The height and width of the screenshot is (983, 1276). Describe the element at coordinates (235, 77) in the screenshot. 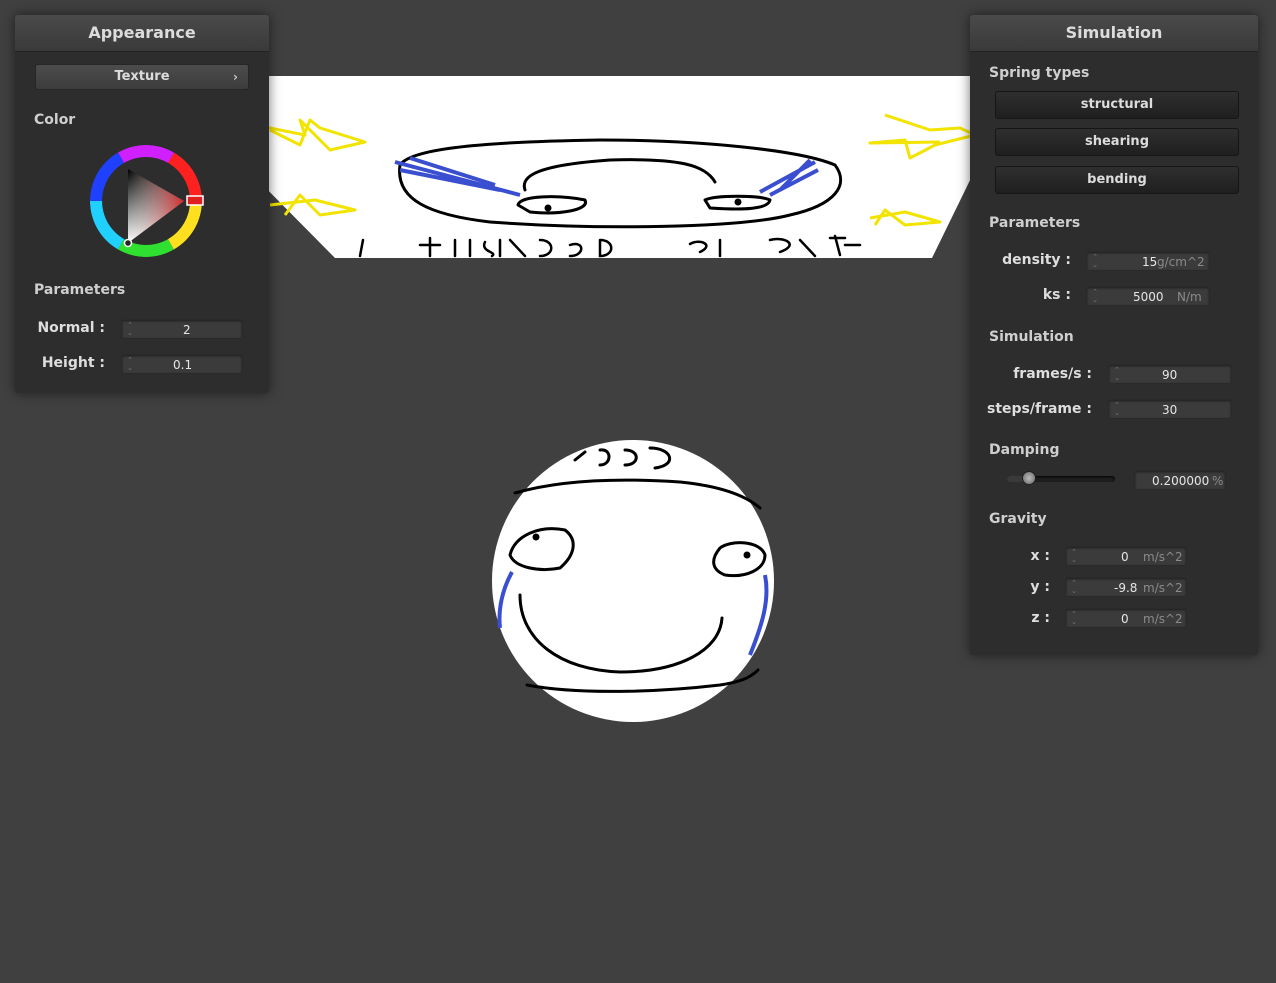

I see `chevron-right-icon: ›` at that location.